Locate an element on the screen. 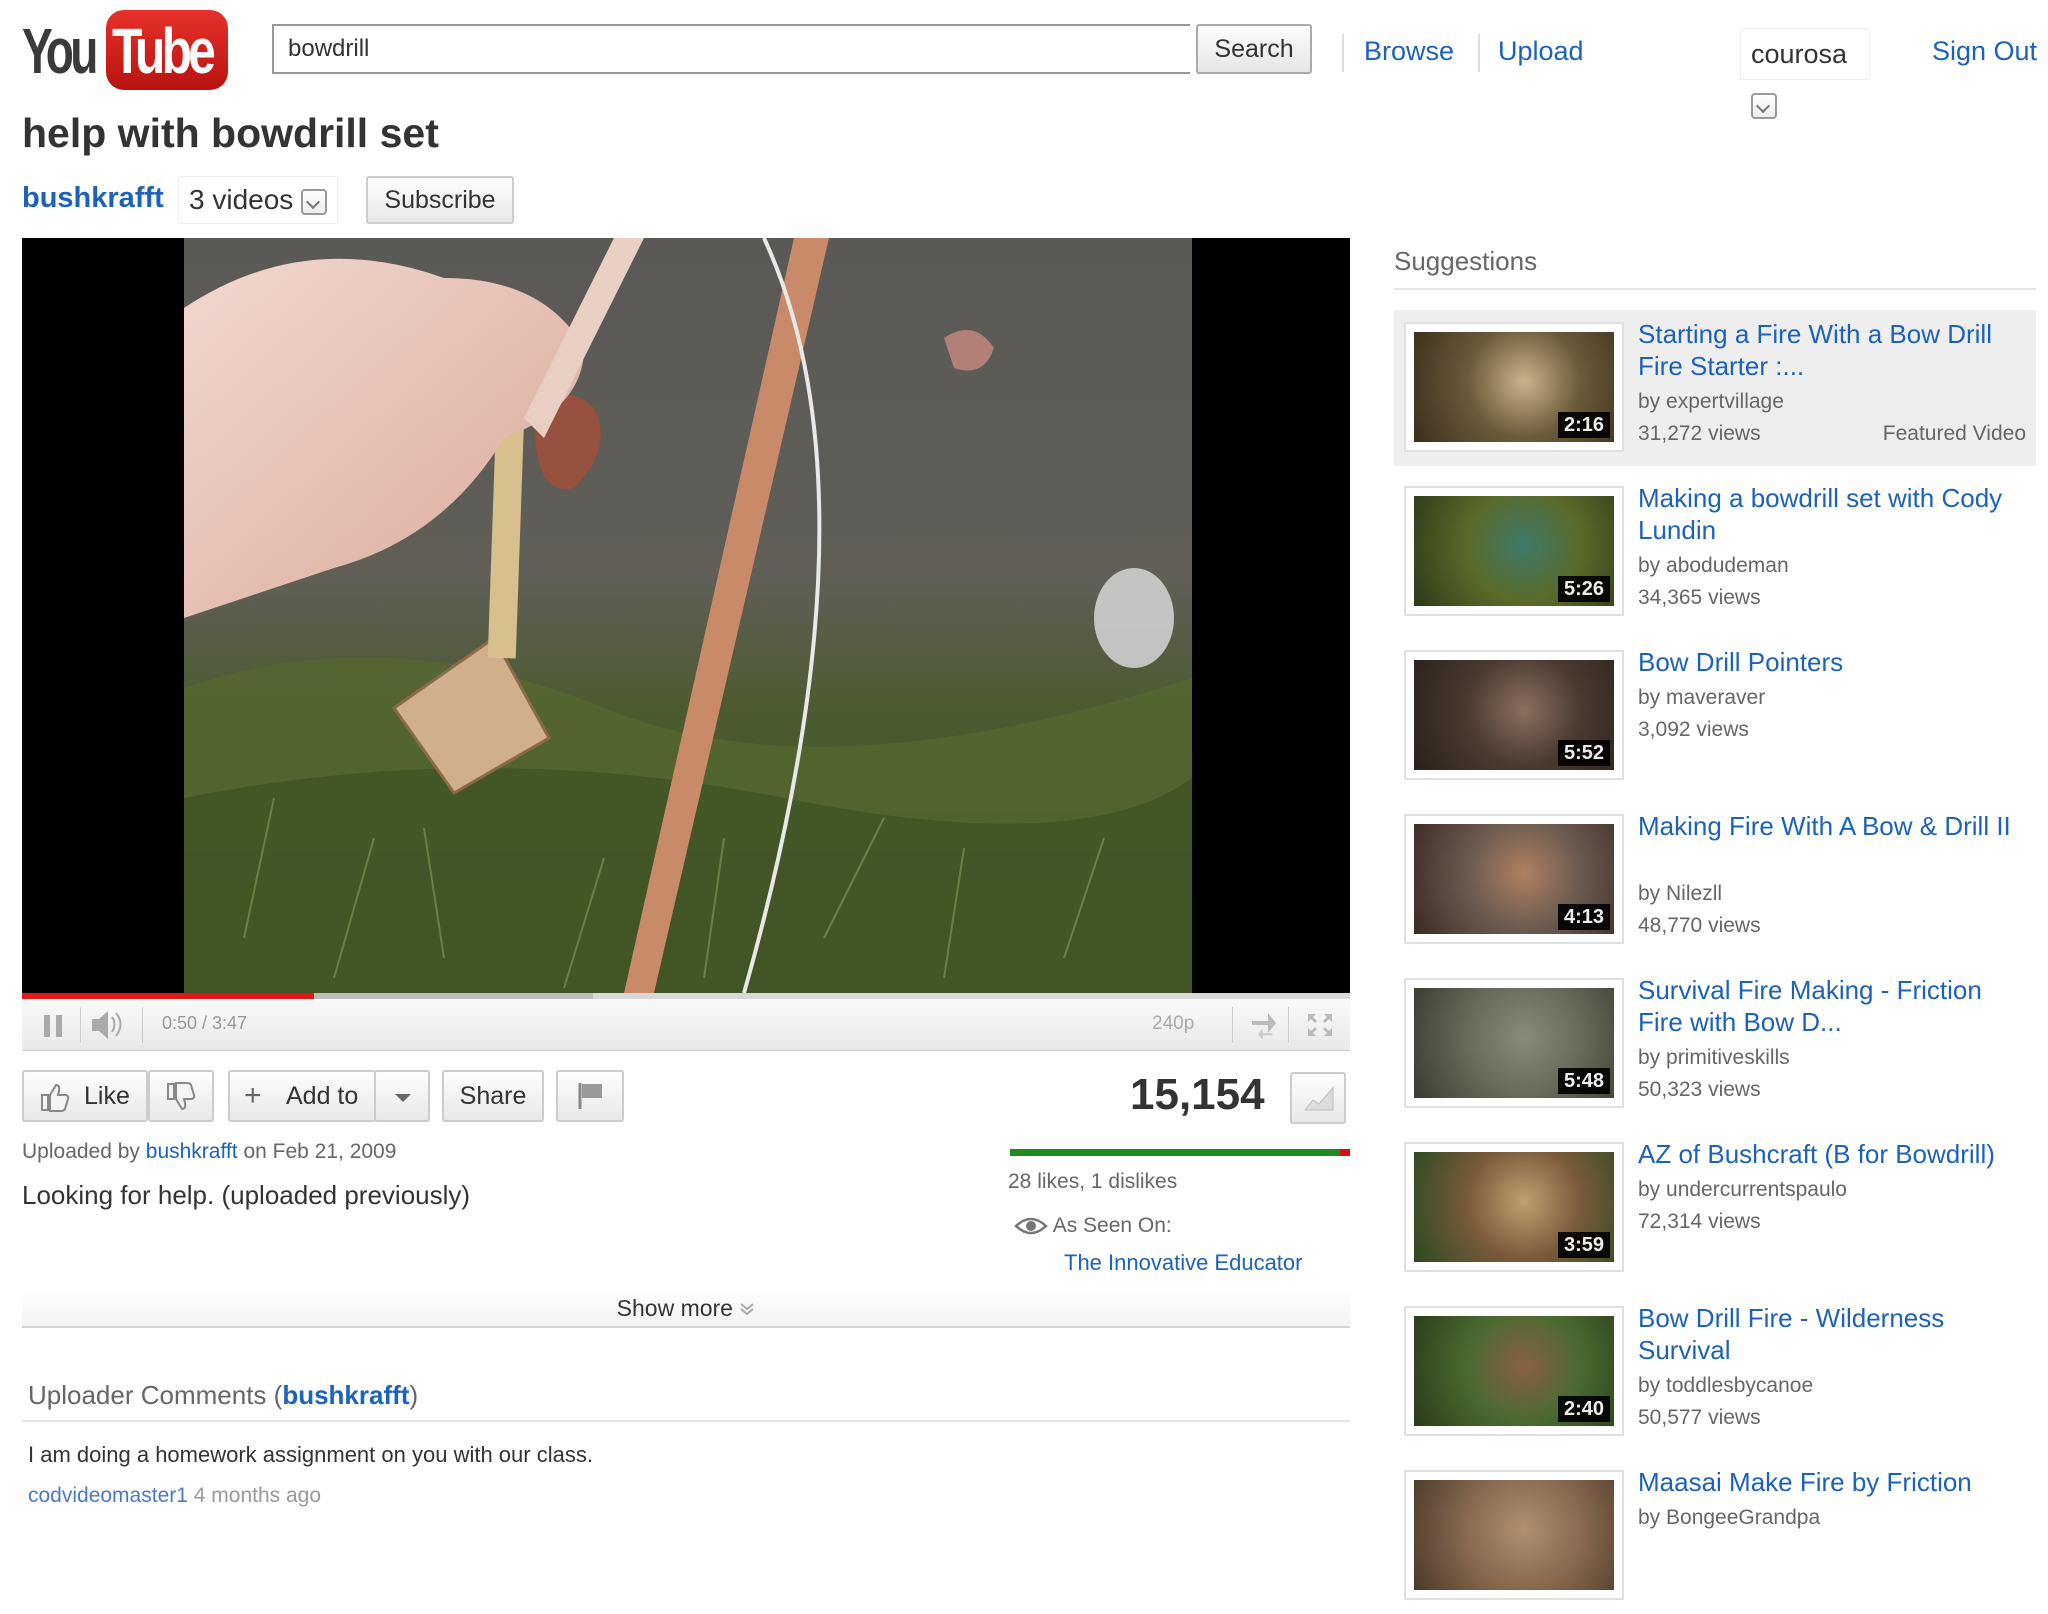 Image resolution: width=2048 pixels, height=1614 pixels. suggestion-title-link: Maasai Make Fire by Friction is located at coordinates (1833, 1482).